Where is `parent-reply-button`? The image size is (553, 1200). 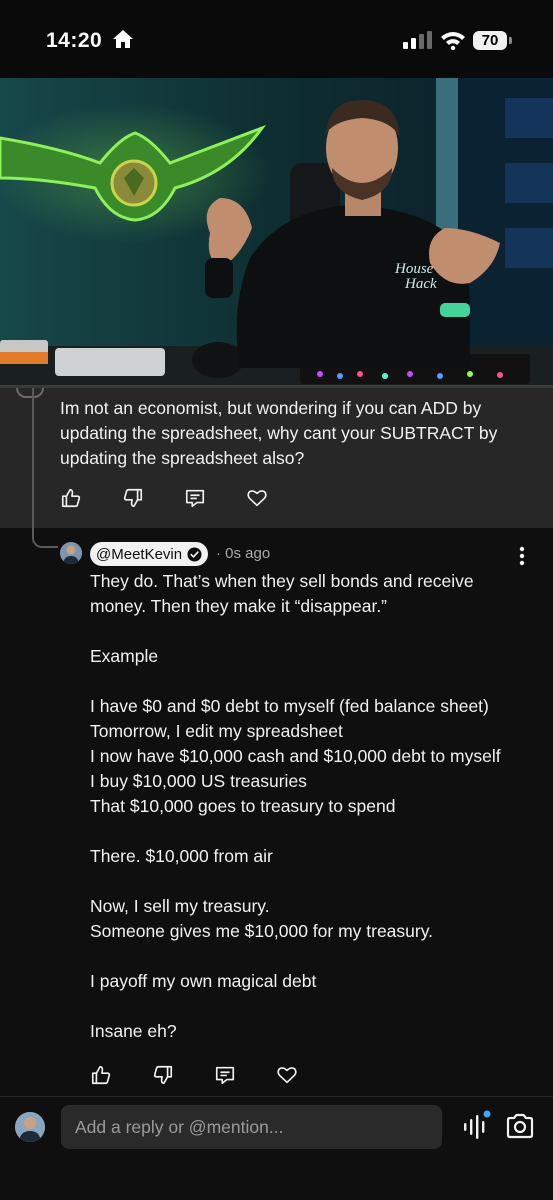 parent-reply-button is located at coordinates (215, 498).